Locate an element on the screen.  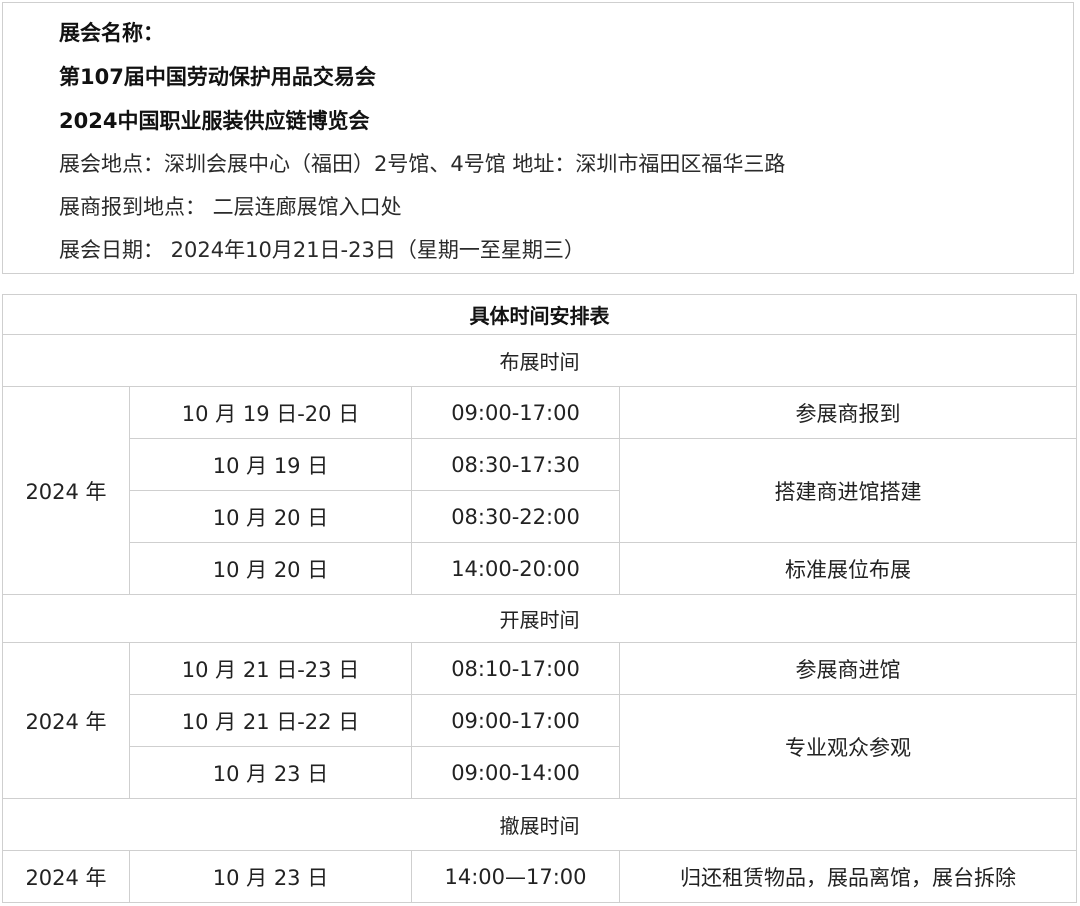
time-cell: 14:00—17:00 is located at coordinates (515, 876).